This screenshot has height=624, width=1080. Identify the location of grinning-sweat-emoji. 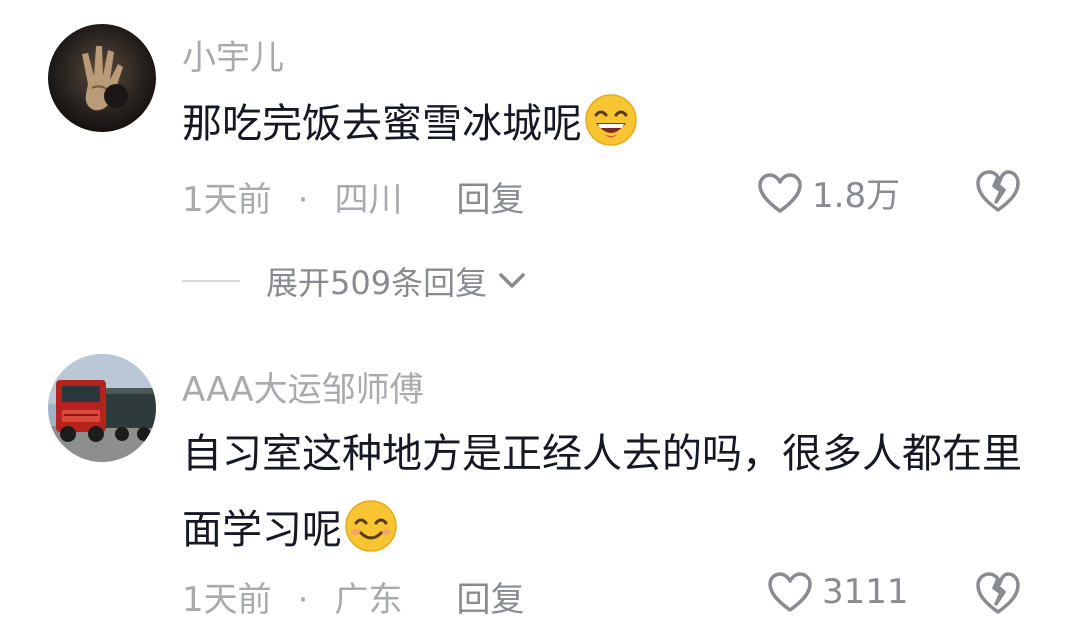
(611, 120).